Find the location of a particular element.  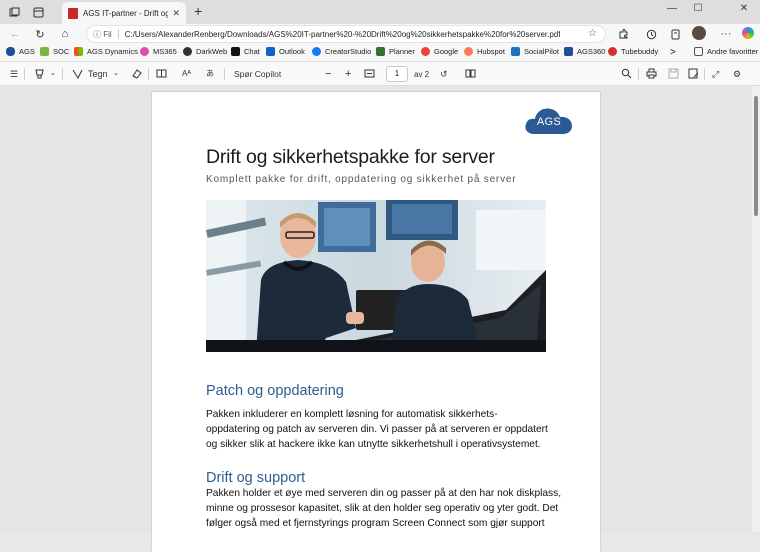

ask-copilot-button: Spør Copilot is located at coordinates (257, 74).